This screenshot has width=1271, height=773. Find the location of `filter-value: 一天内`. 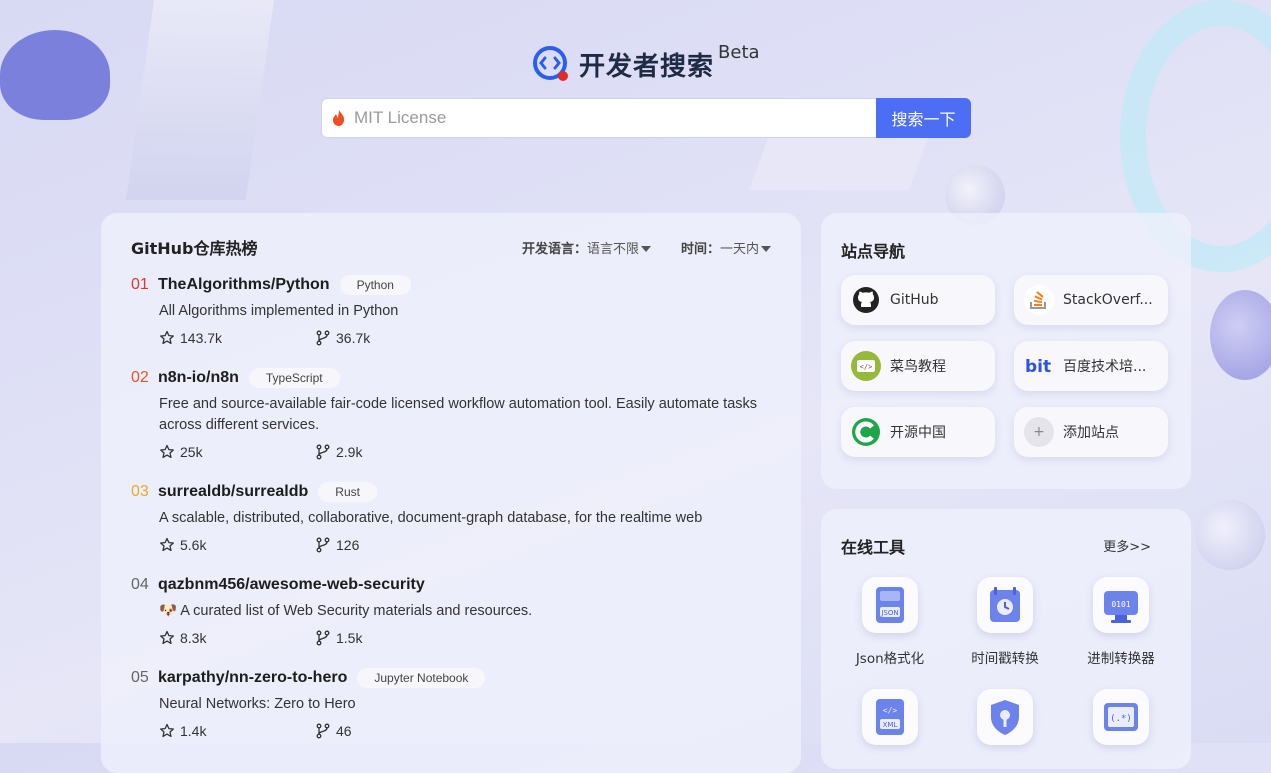

filter-value: 一天内 is located at coordinates (739, 249).